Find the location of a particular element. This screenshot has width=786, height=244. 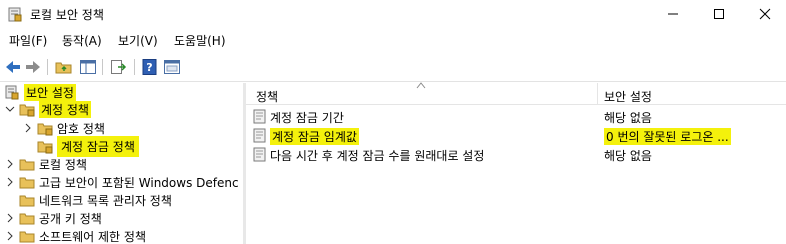

menu-file: 파일(F) is located at coordinates (28, 40).